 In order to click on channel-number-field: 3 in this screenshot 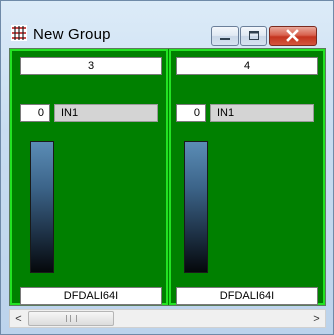, I will do `click(91, 66)`.